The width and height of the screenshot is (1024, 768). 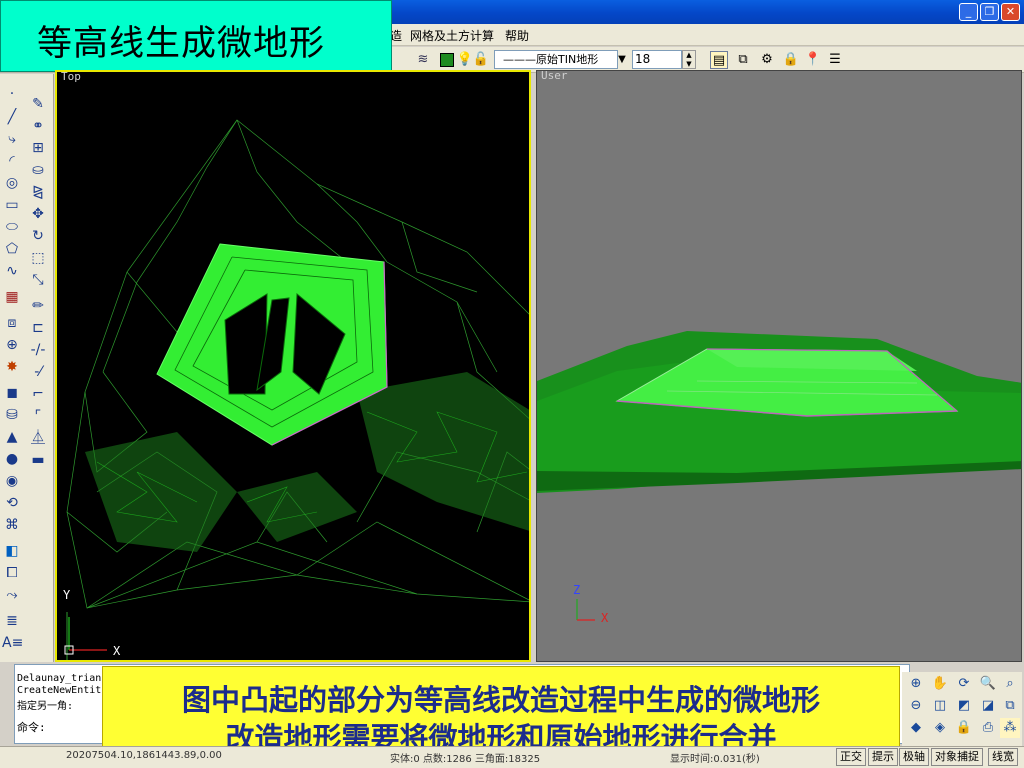 What do you see at coordinates (554, 76) in the screenshot?
I see `viewport-label-user: User` at bounding box center [554, 76].